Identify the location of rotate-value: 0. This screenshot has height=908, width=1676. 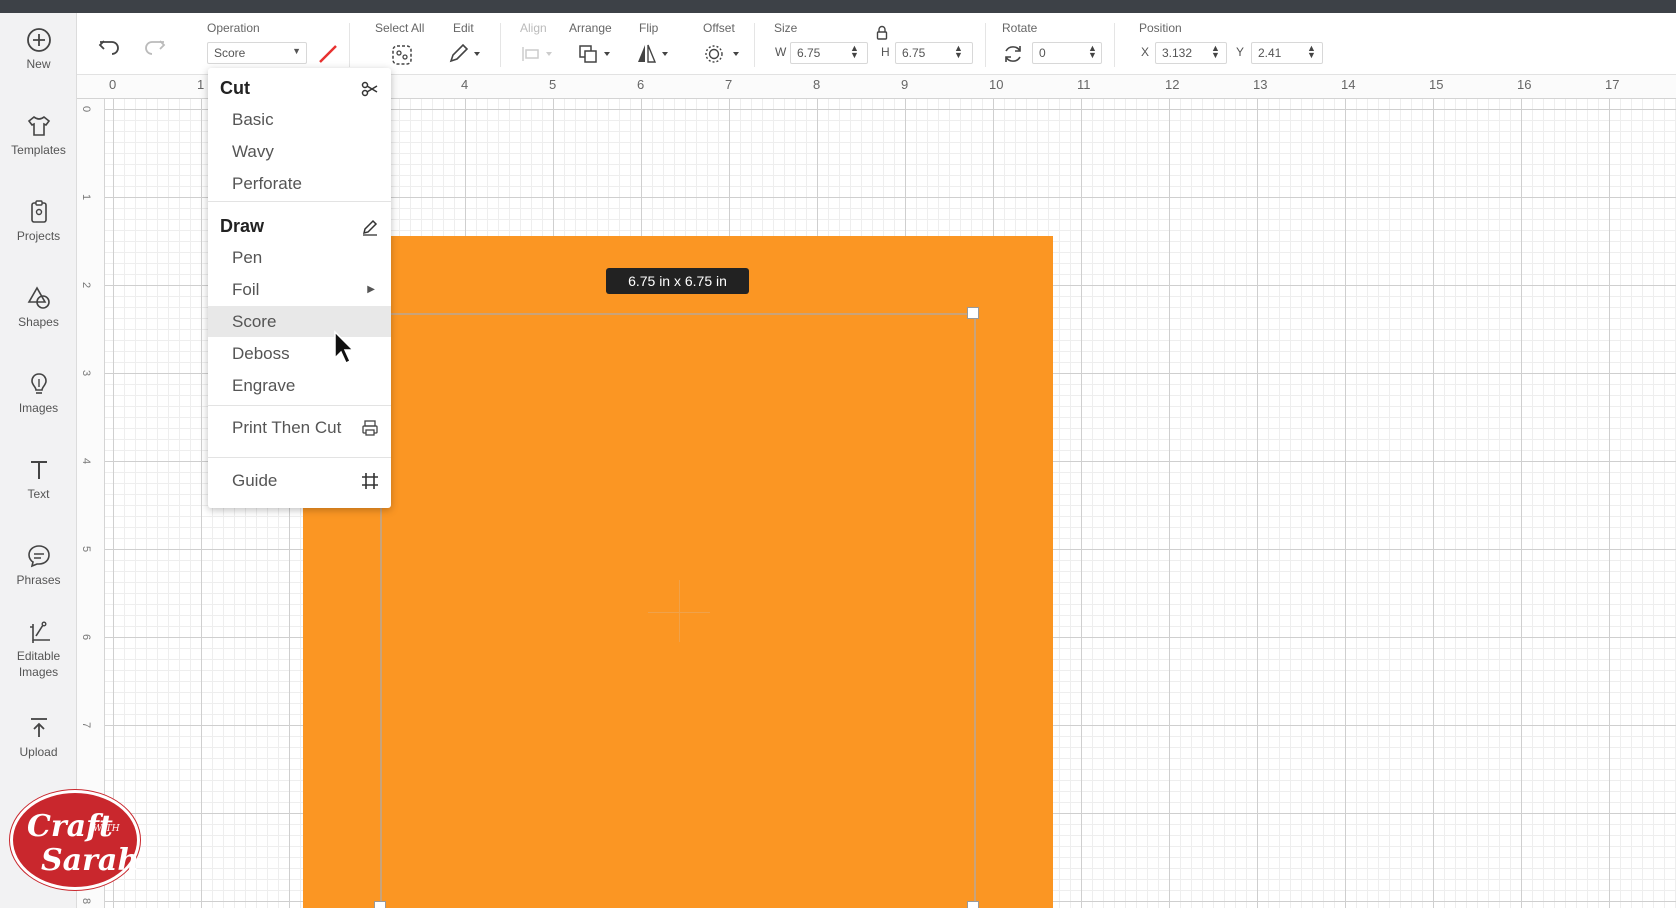
(1042, 53).